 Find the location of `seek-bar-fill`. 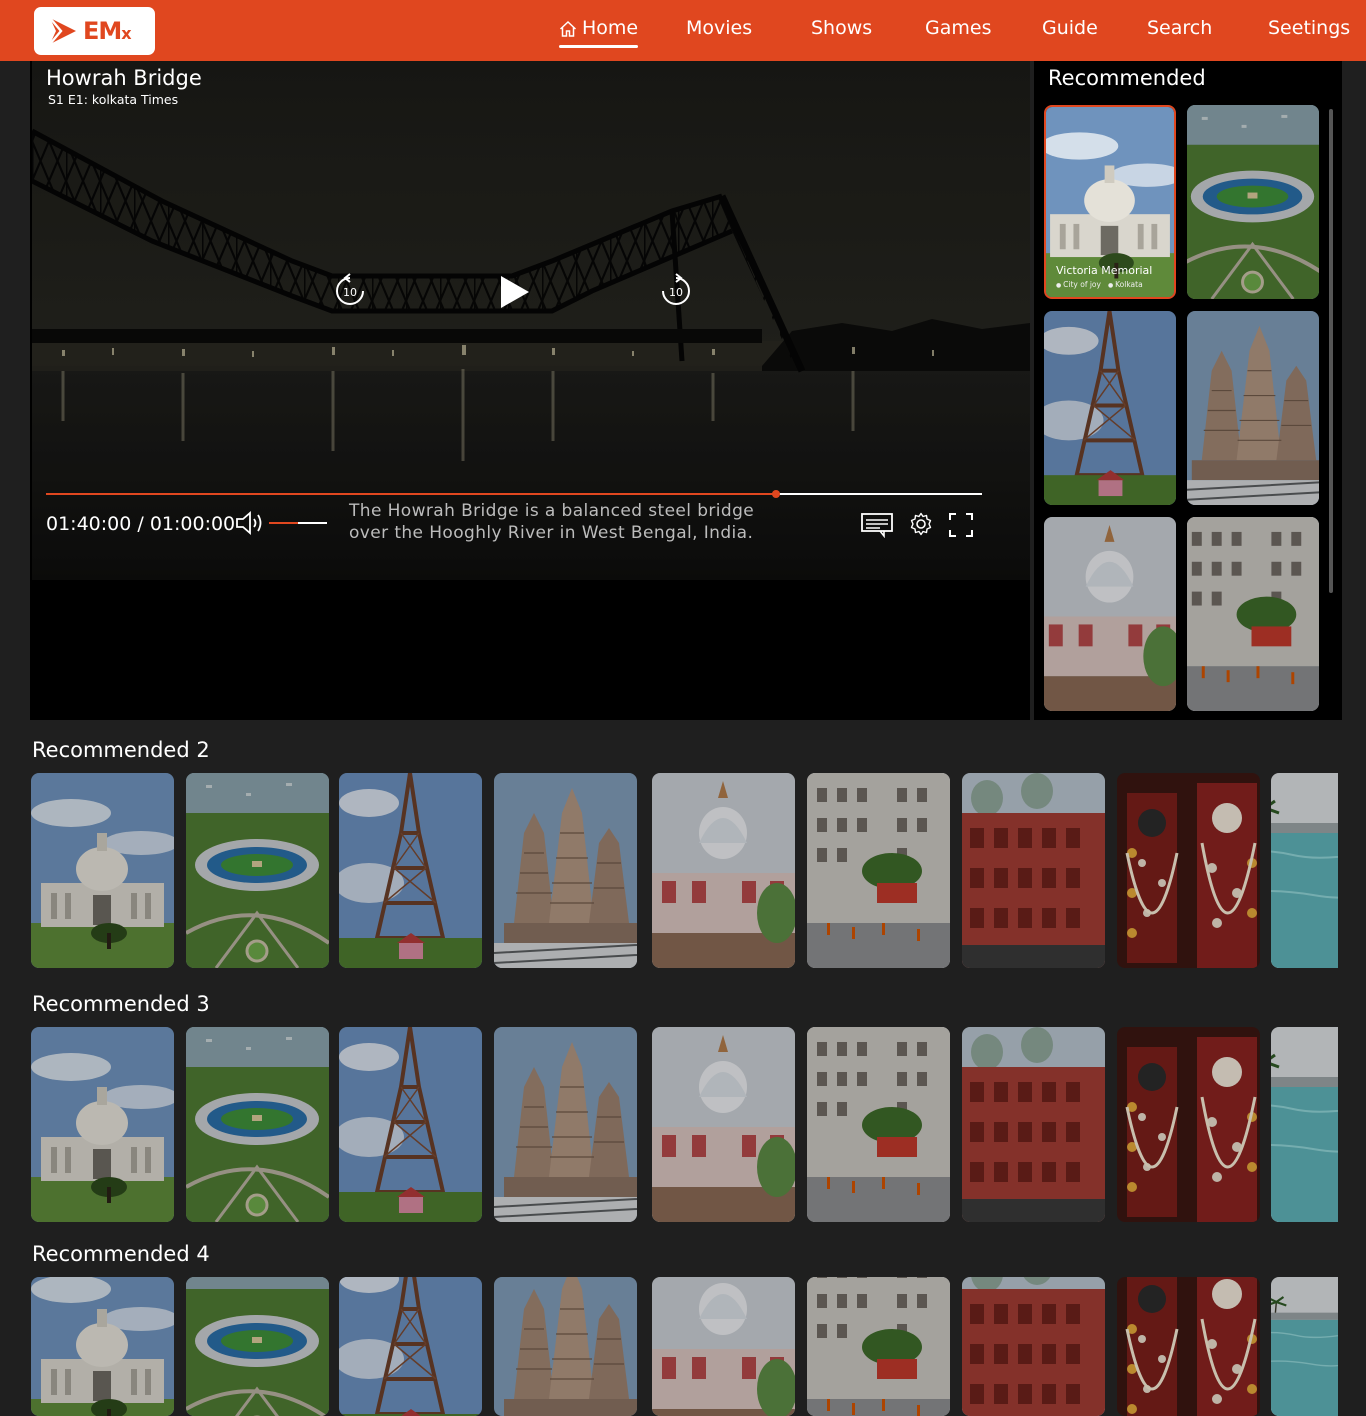

seek-bar-fill is located at coordinates (411, 494).